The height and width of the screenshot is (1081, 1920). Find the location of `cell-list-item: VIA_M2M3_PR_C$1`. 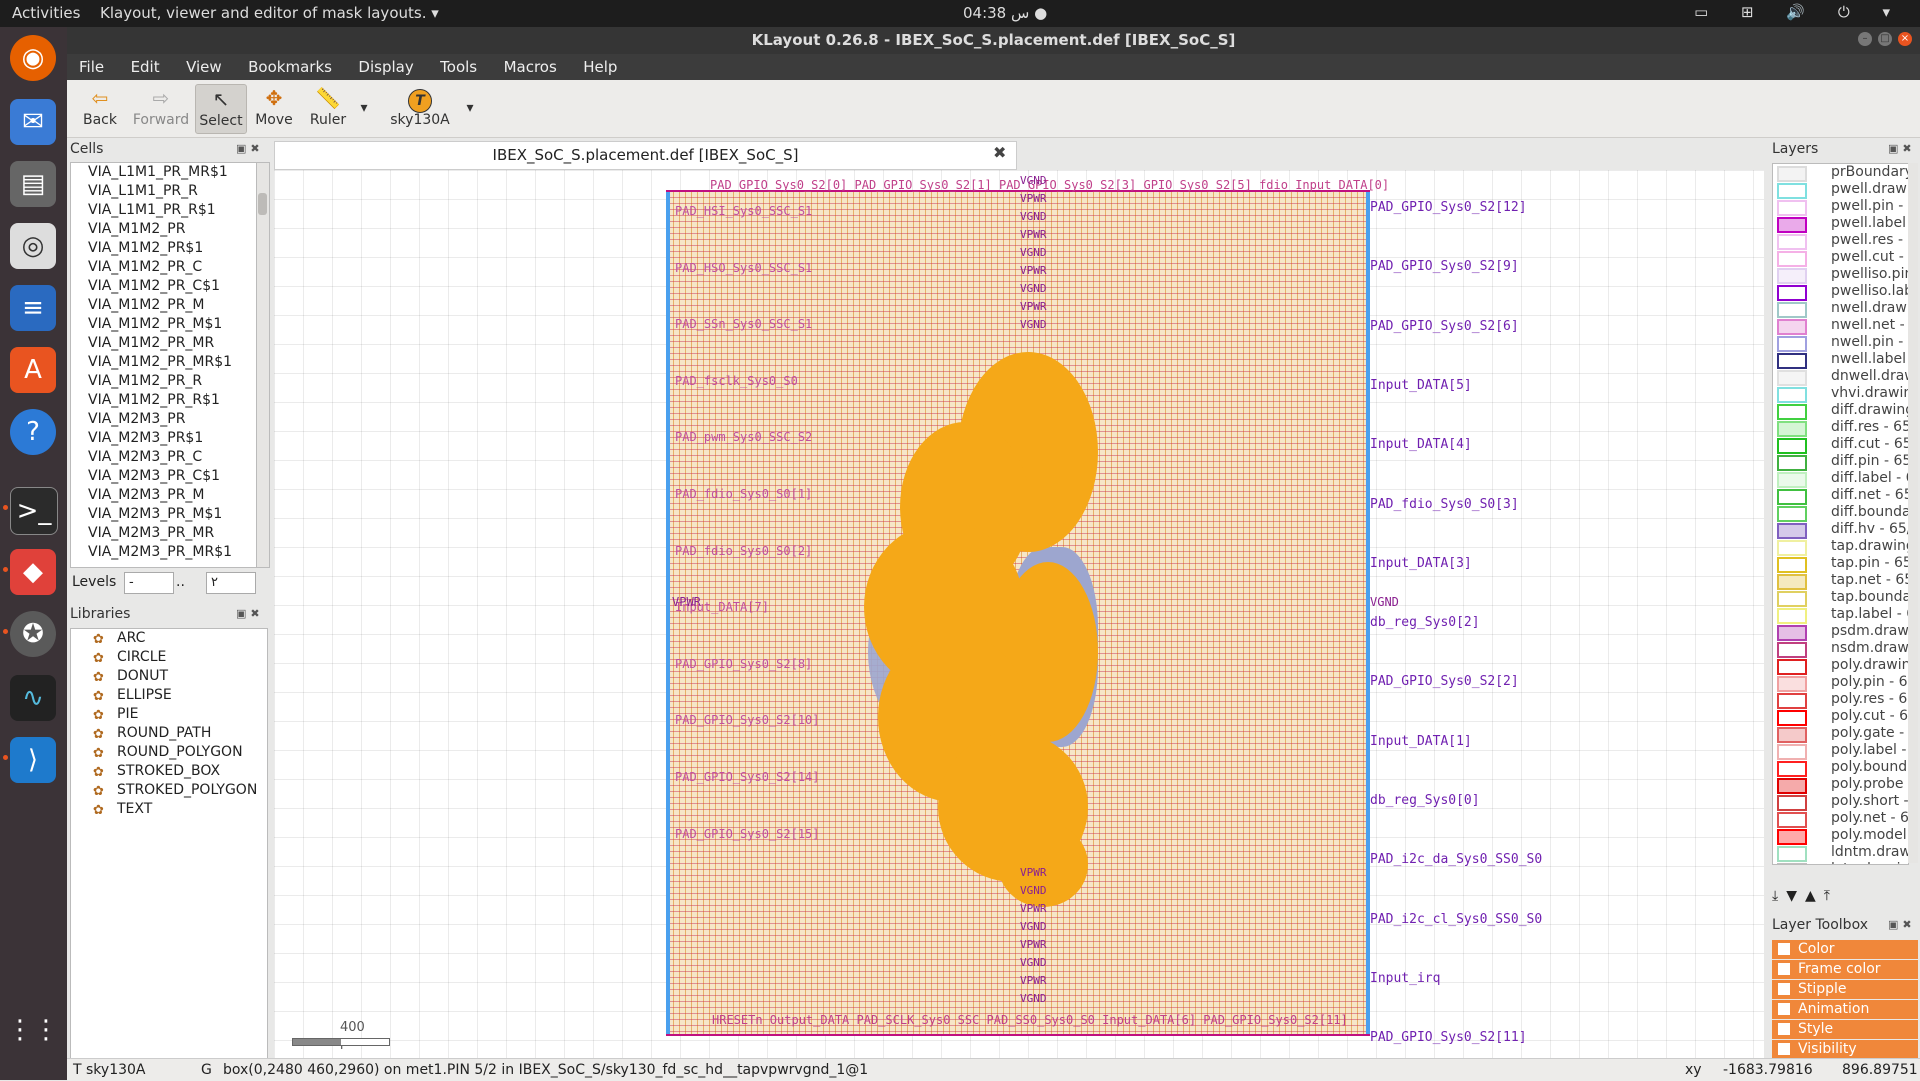

cell-list-item: VIA_M2M3_PR_C$1 is located at coordinates (164, 476).